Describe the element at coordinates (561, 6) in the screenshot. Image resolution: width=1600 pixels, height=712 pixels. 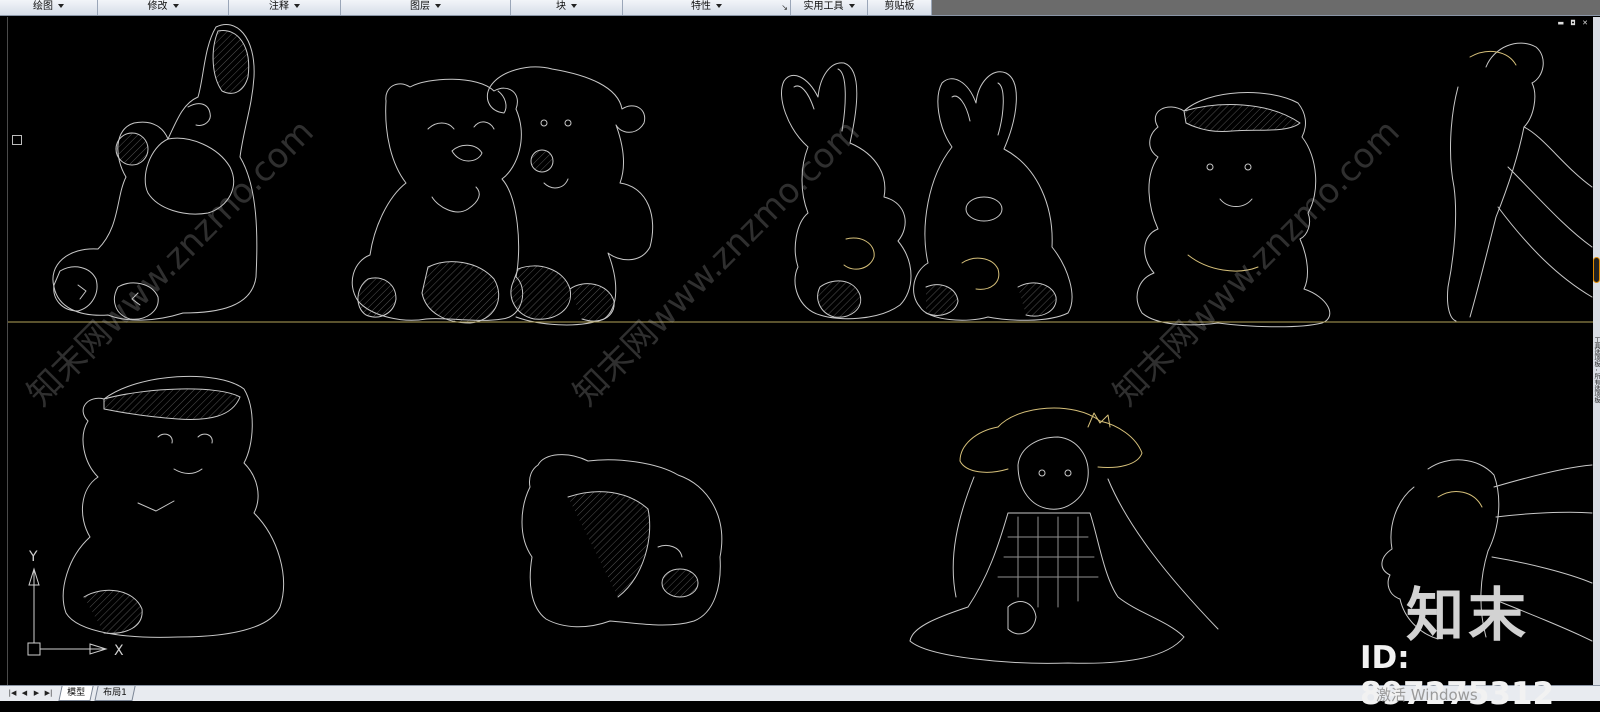
I see `panel-label: 块` at that location.